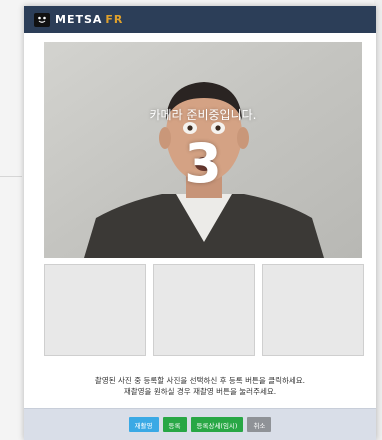  What do you see at coordinates (203, 115) in the screenshot?
I see `camera-status-message: 카메라 준비중입니다.` at bounding box center [203, 115].